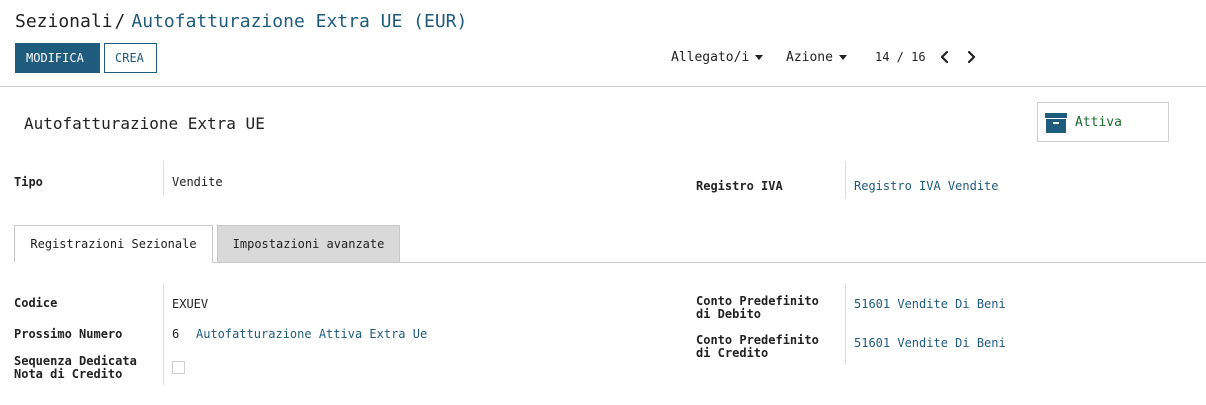 The width and height of the screenshot is (1206, 405). Describe the element at coordinates (926, 186) in the screenshot. I see `field-value-registro-iva: Registro IVA Vendite` at that location.